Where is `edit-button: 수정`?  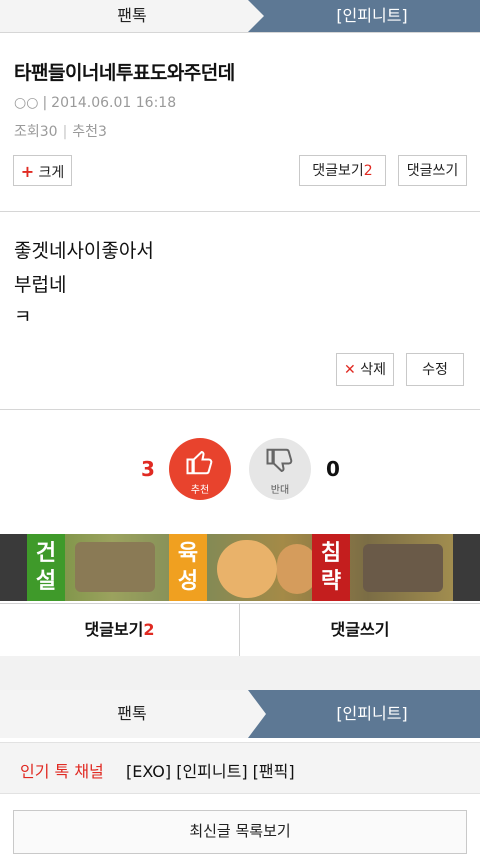
edit-button: 수정 is located at coordinates (435, 369).